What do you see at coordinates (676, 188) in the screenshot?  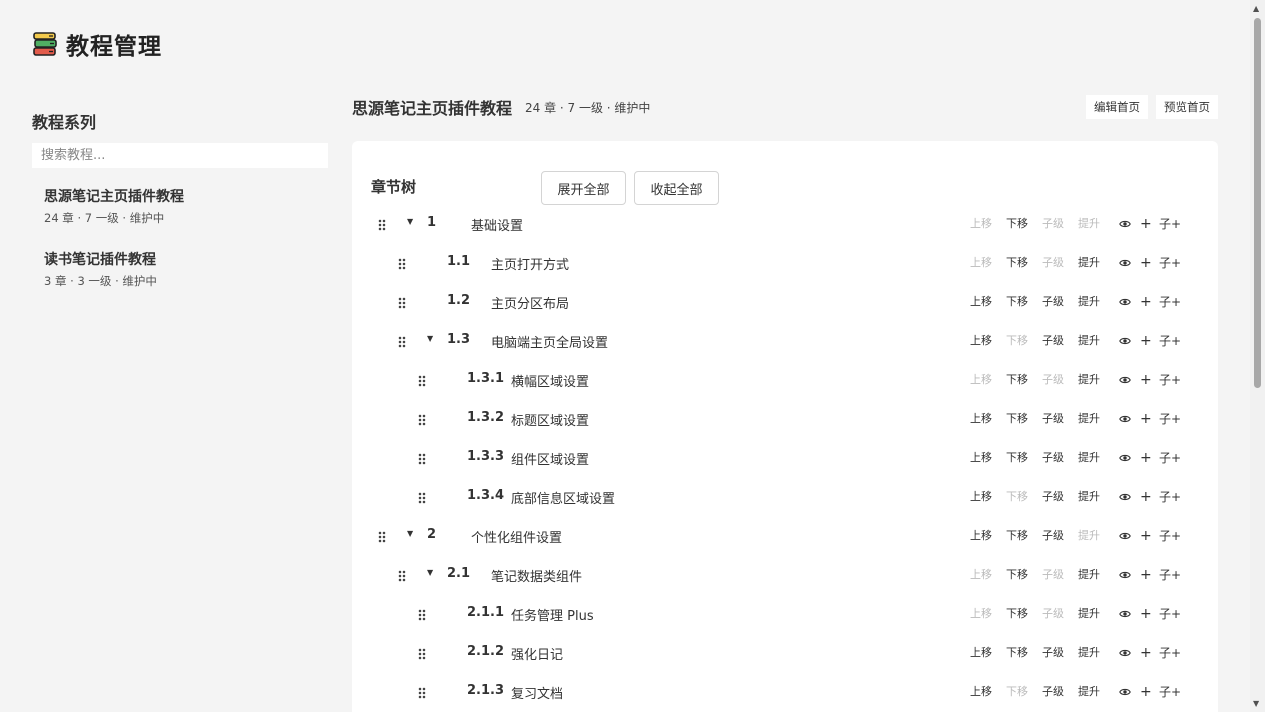 I see `collapse-all-button: 收起全部` at bounding box center [676, 188].